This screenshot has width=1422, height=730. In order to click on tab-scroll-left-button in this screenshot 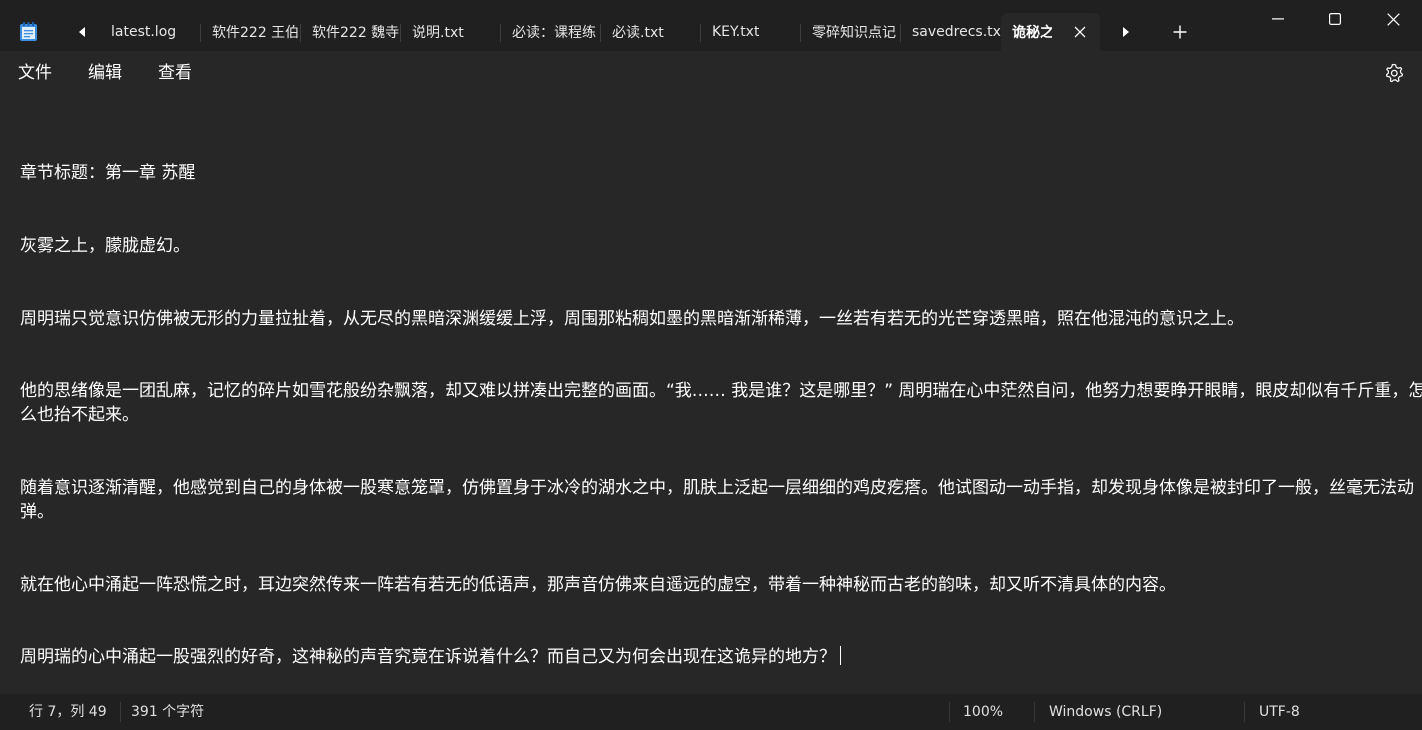, I will do `click(82, 32)`.